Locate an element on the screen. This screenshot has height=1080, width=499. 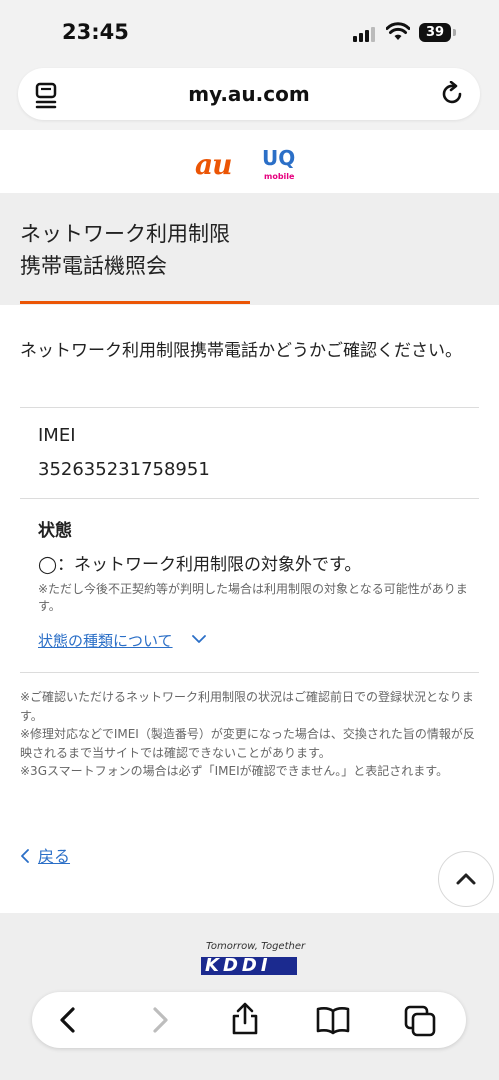
forward-icon is located at coordinates (159, 1020).